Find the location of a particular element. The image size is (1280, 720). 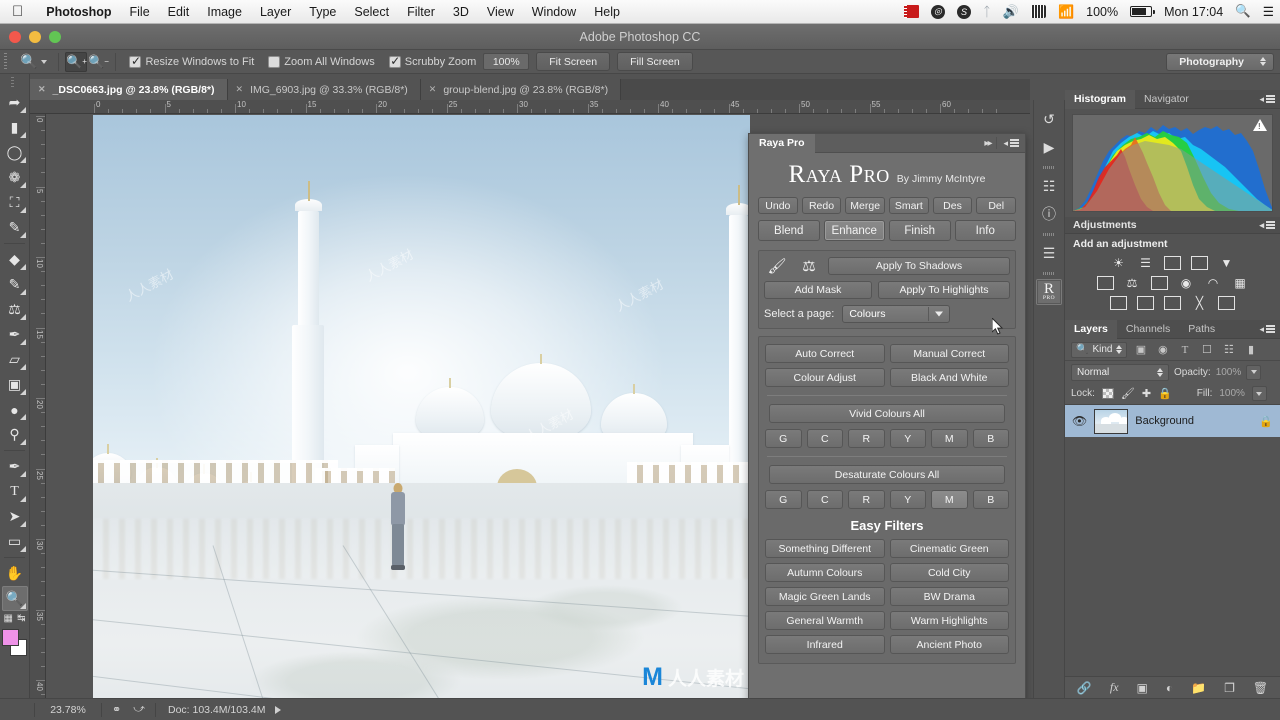

black-and-white-button: Black And White is located at coordinates (949, 377).